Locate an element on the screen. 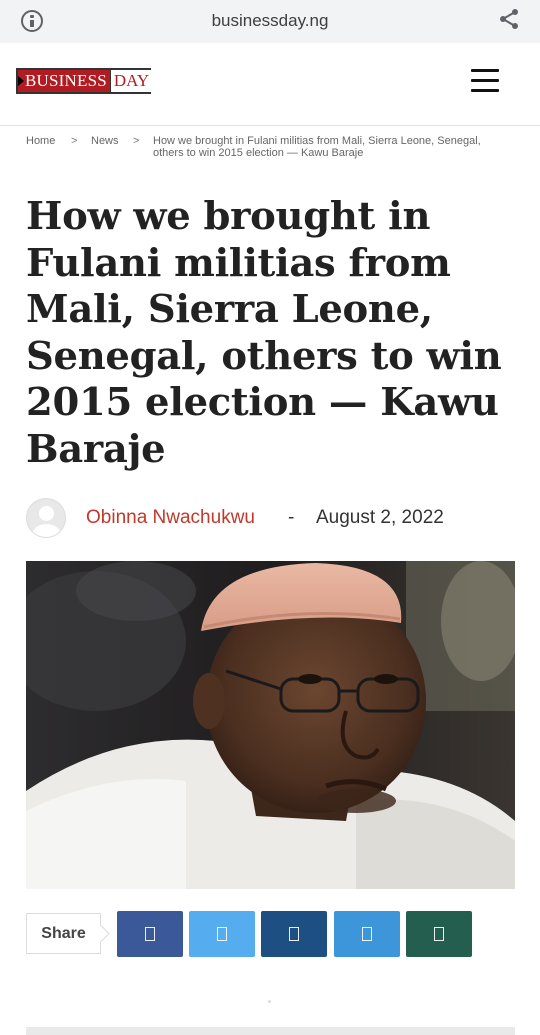 Image resolution: width=540 pixels, height=1035 pixels. breadcrumb-home: Home is located at coordinates (40, 141).